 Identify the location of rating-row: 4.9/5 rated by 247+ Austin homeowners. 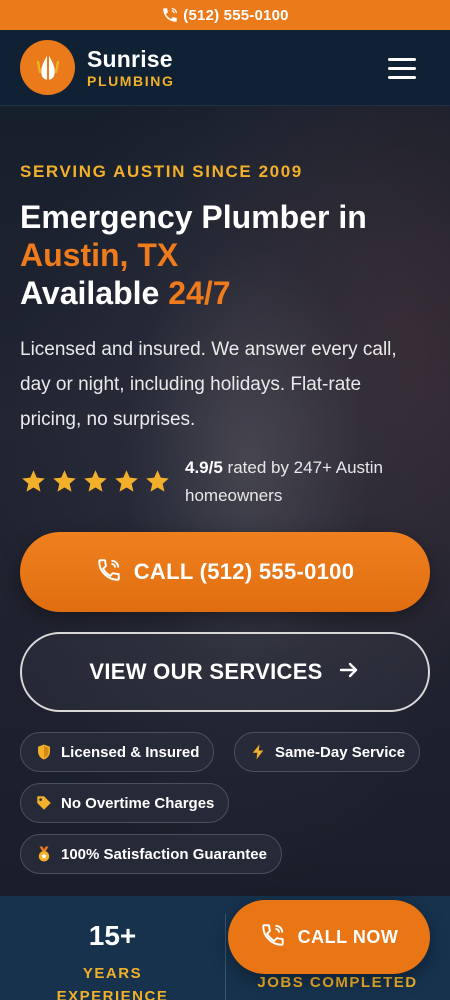
(225, 482).